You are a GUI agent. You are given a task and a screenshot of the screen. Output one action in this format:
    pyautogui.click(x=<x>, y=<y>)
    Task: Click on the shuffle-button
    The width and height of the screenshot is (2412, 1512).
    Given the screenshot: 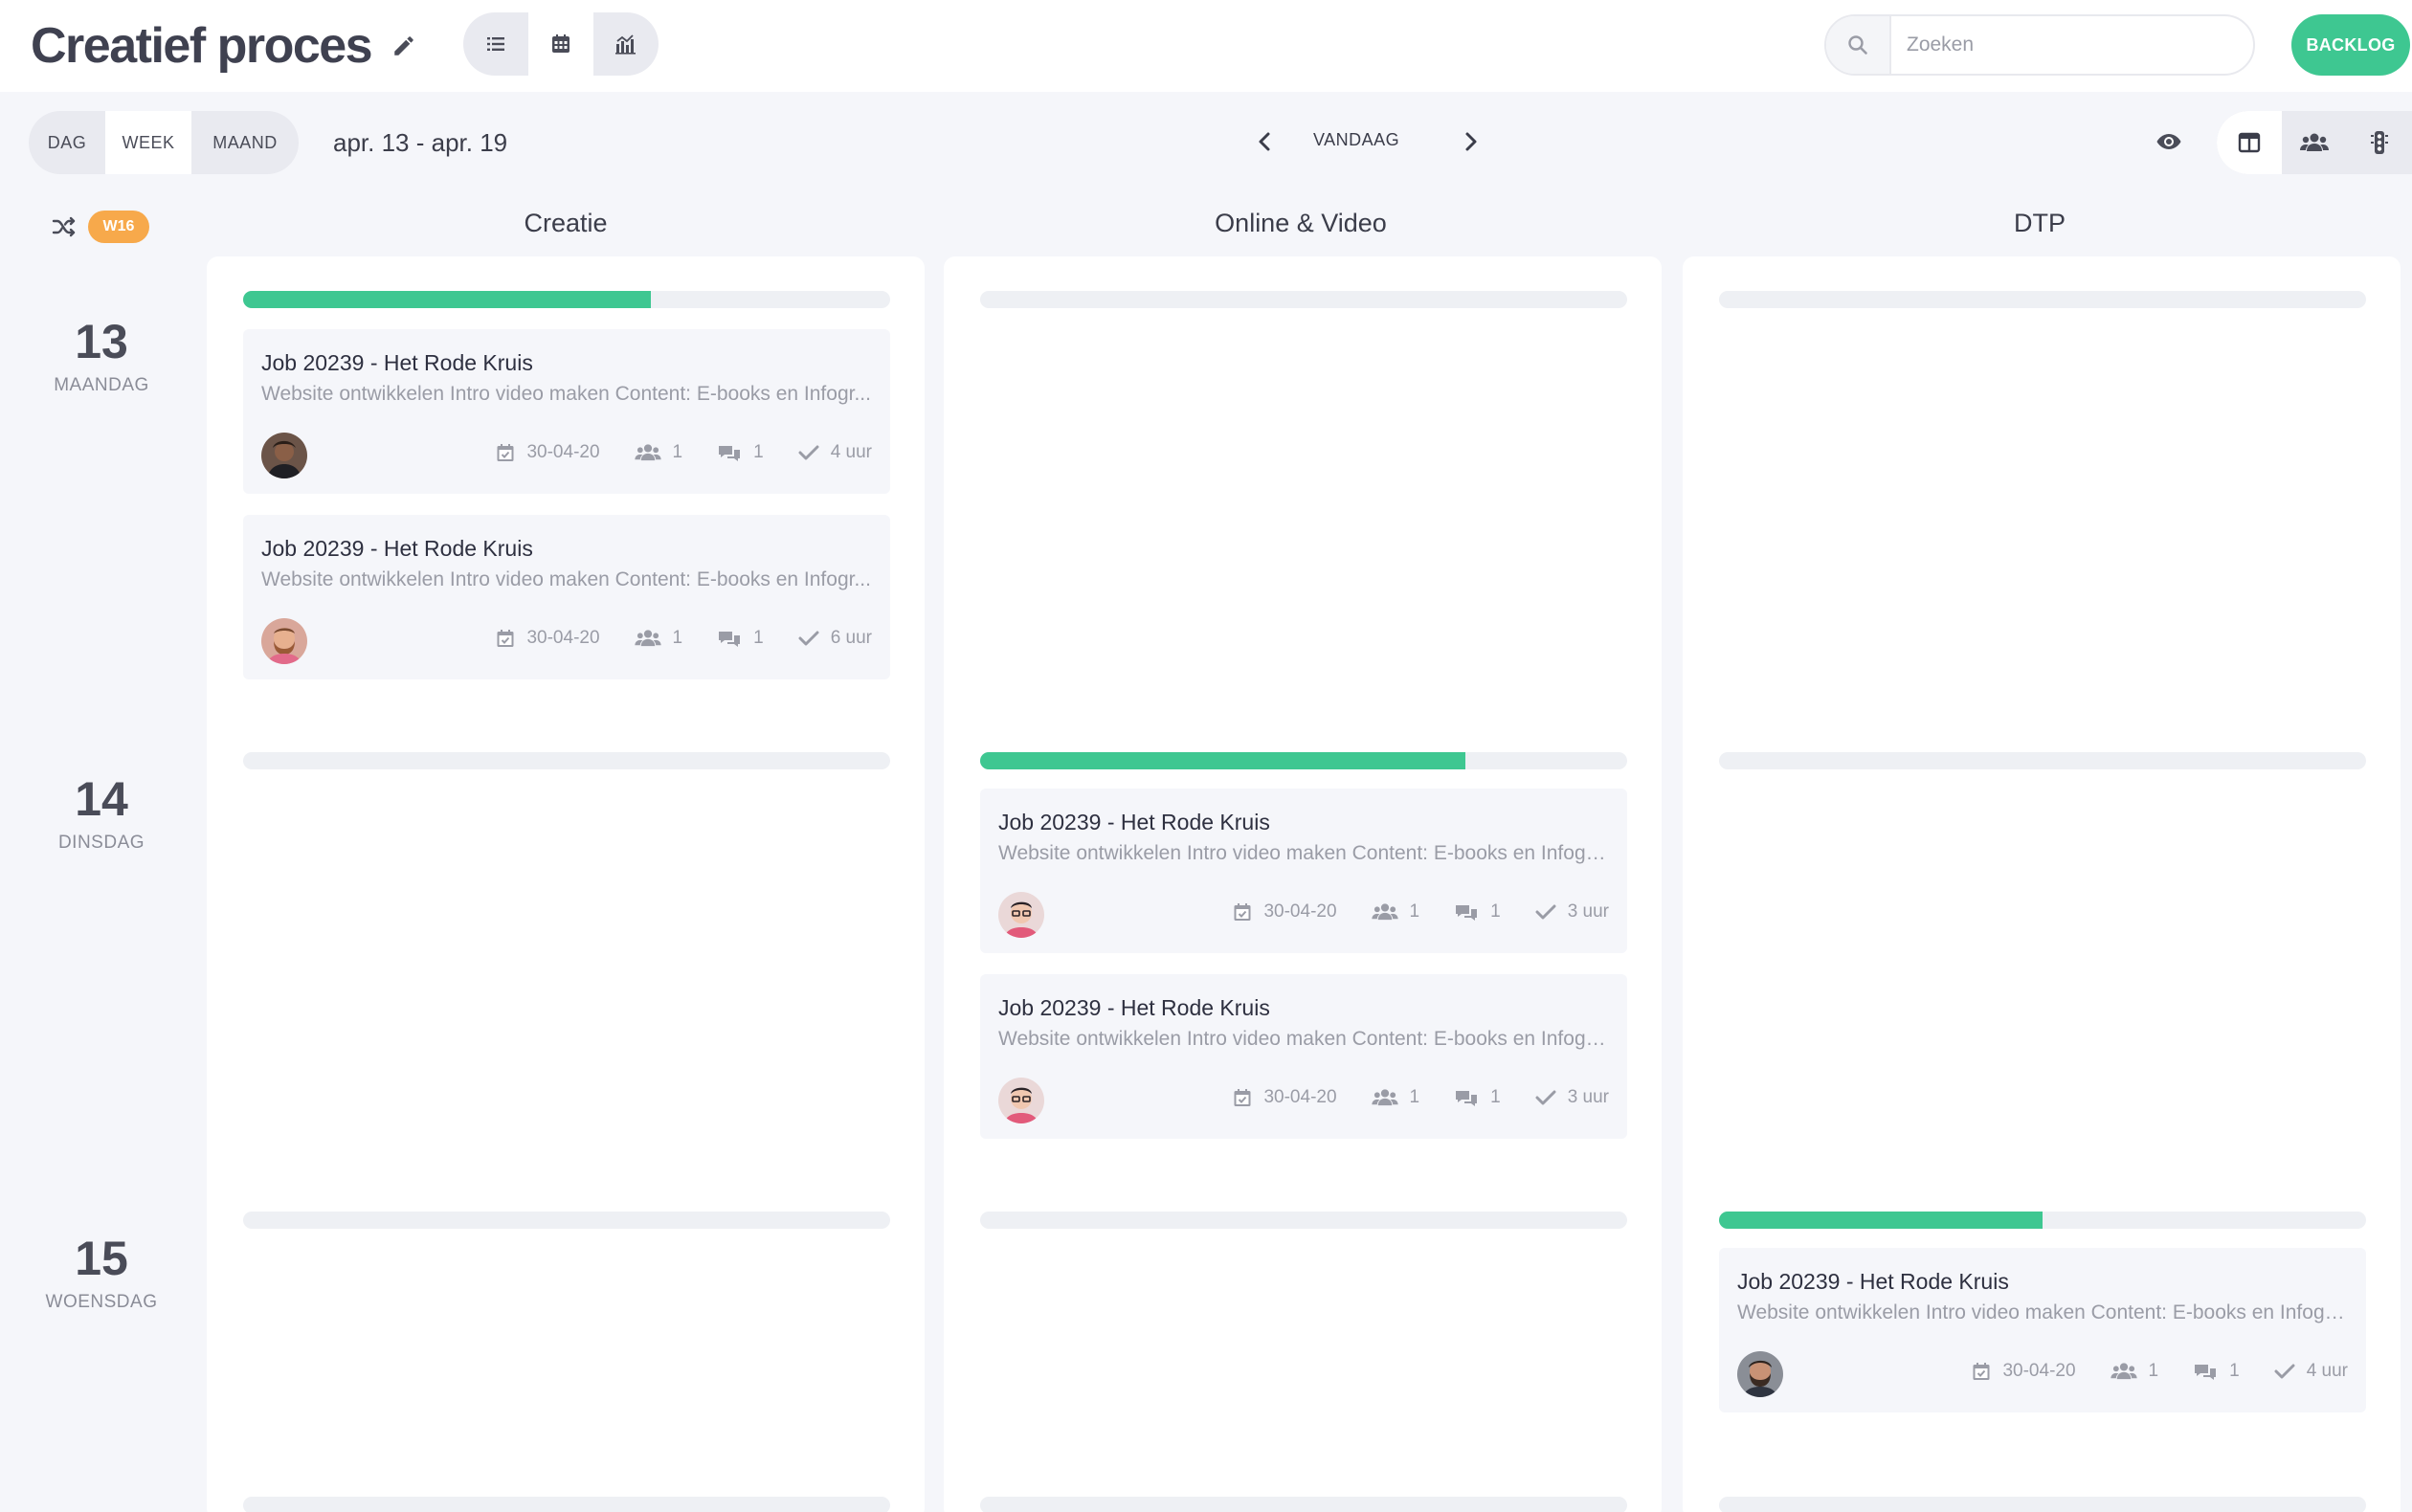 What is the action you would take?
    pyautogui.click(x=64, y=227)
    